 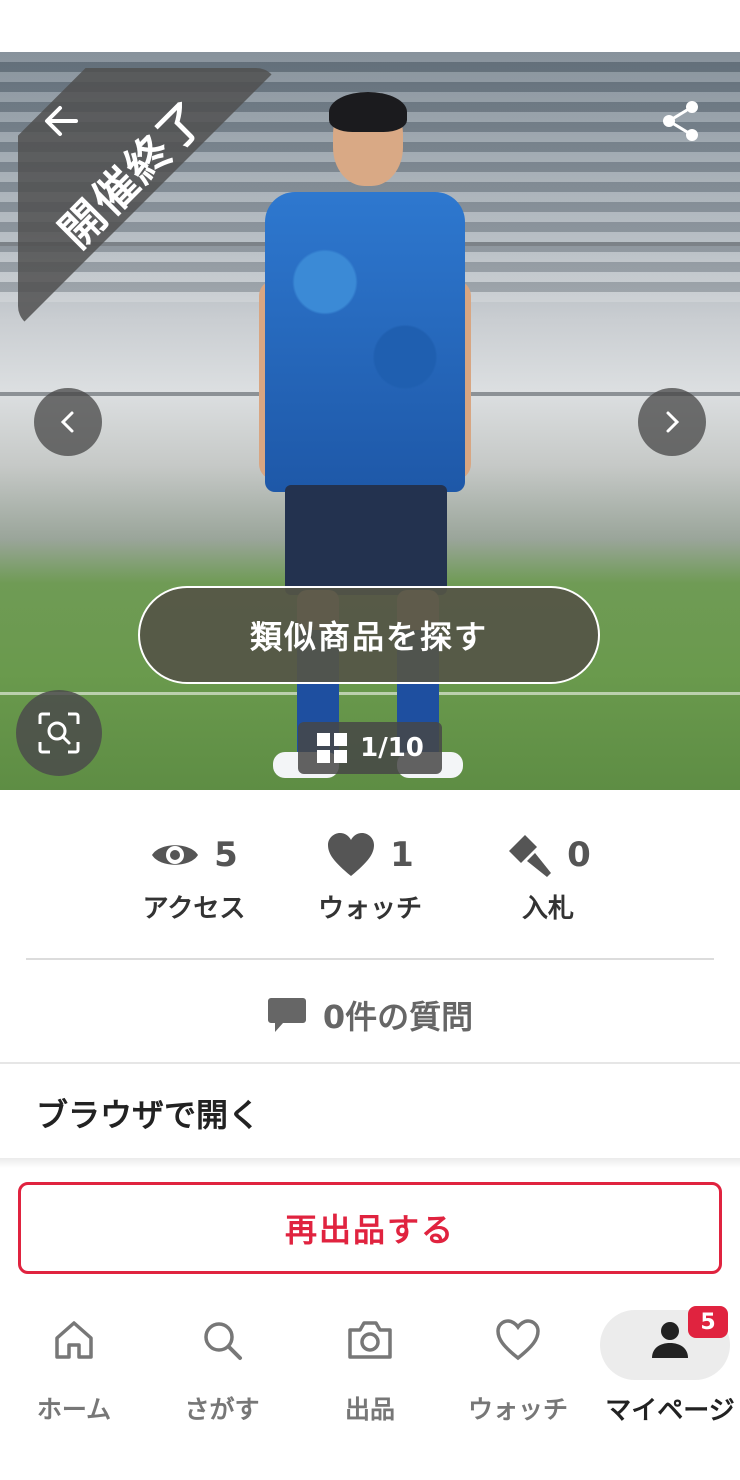 I want to click on nav-search: さがす, so click(x=222, y=1365).